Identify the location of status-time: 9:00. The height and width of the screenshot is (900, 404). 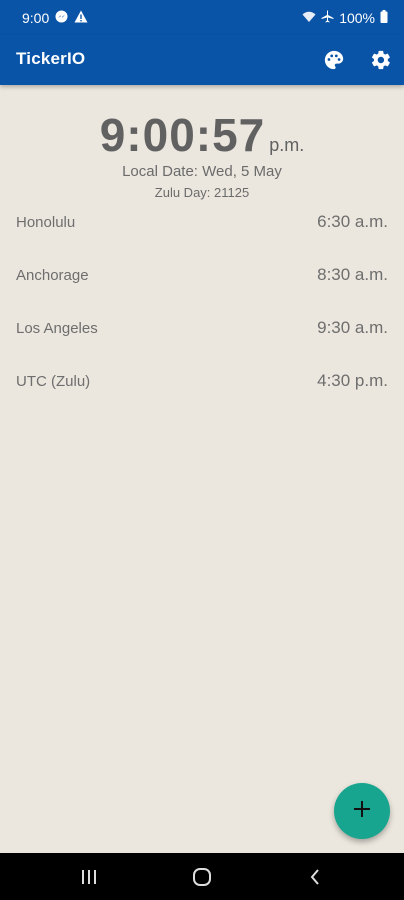
(36, 18).